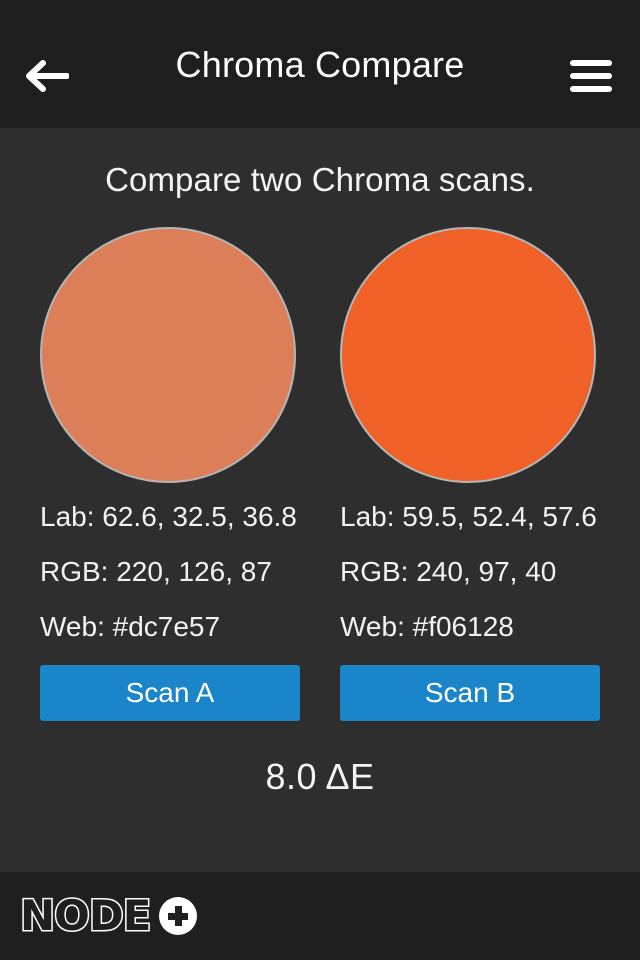  I want to click on logo-wordmark: NODE, so click(85, 915).